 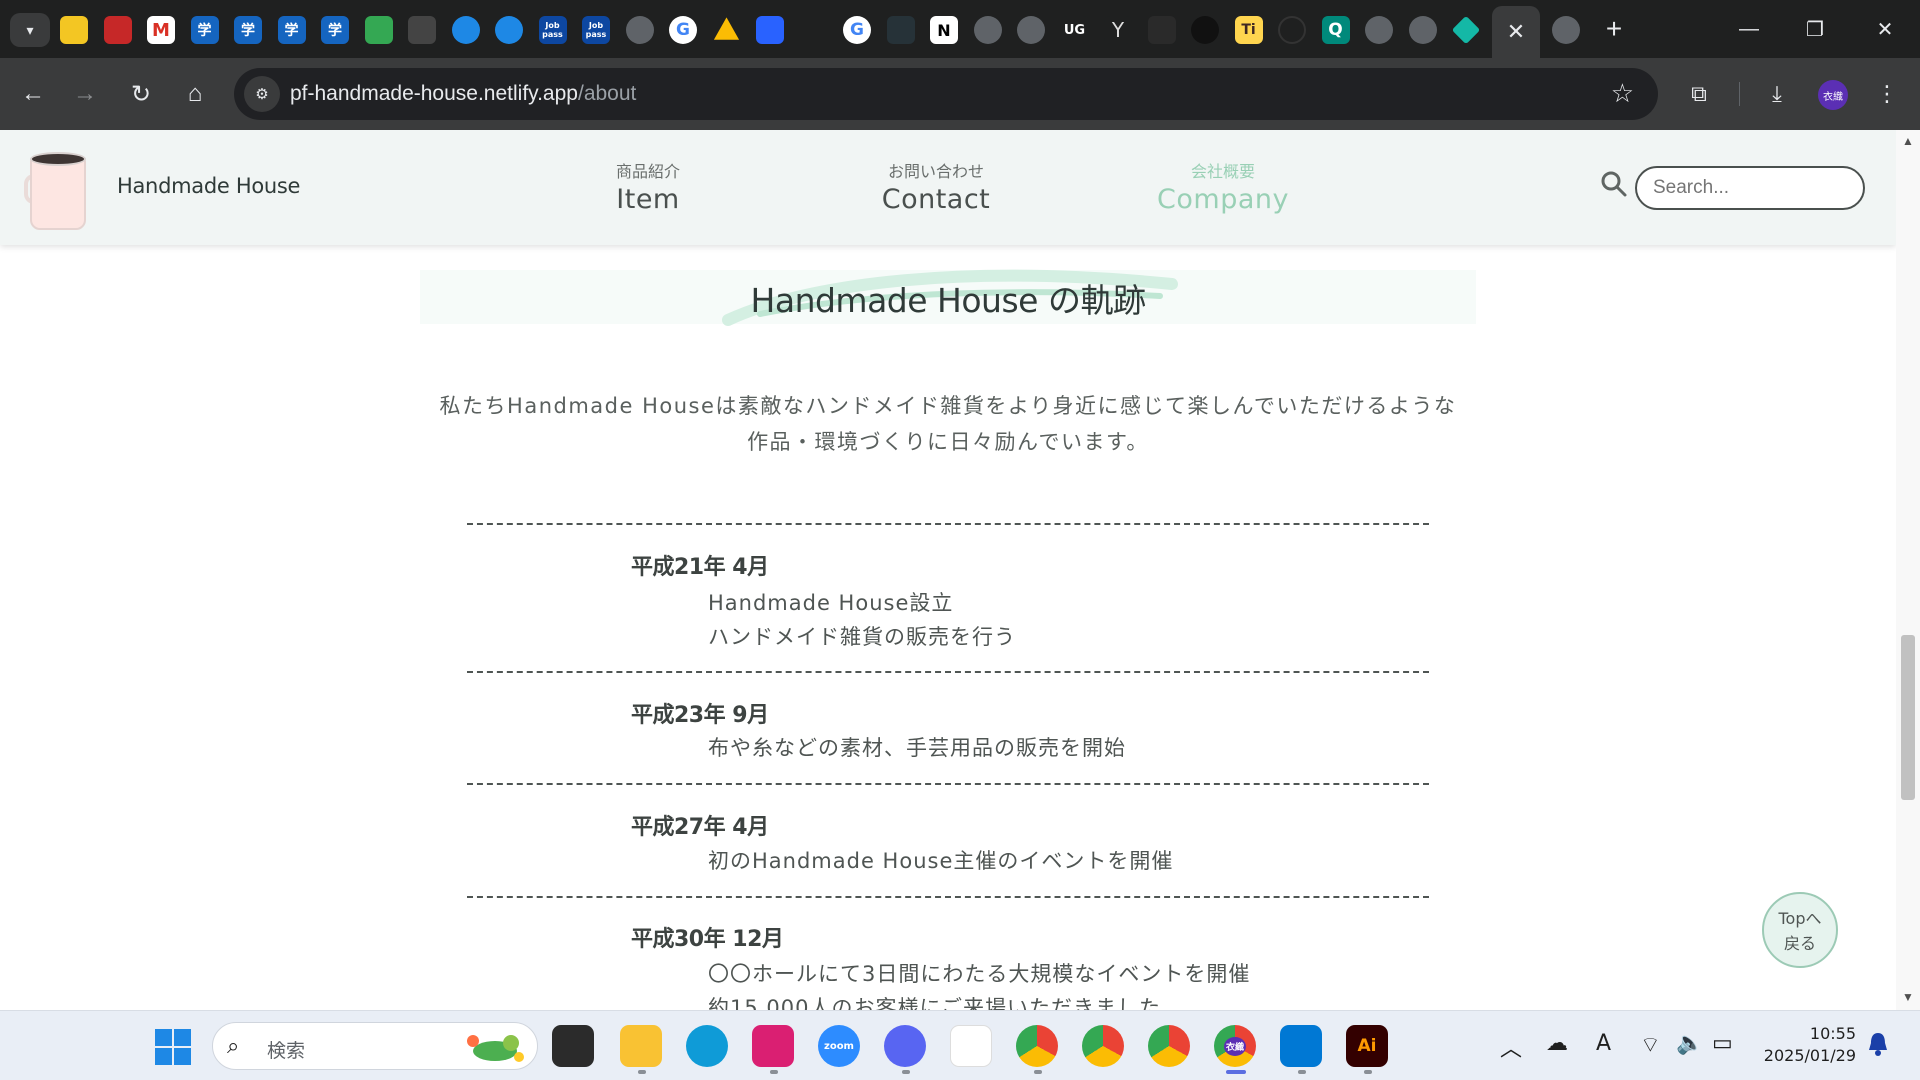 What do you see at coordinates (1614, 29) in the screenshot?
I see `new-tab-button: +` at bounding box center [1614, 29].